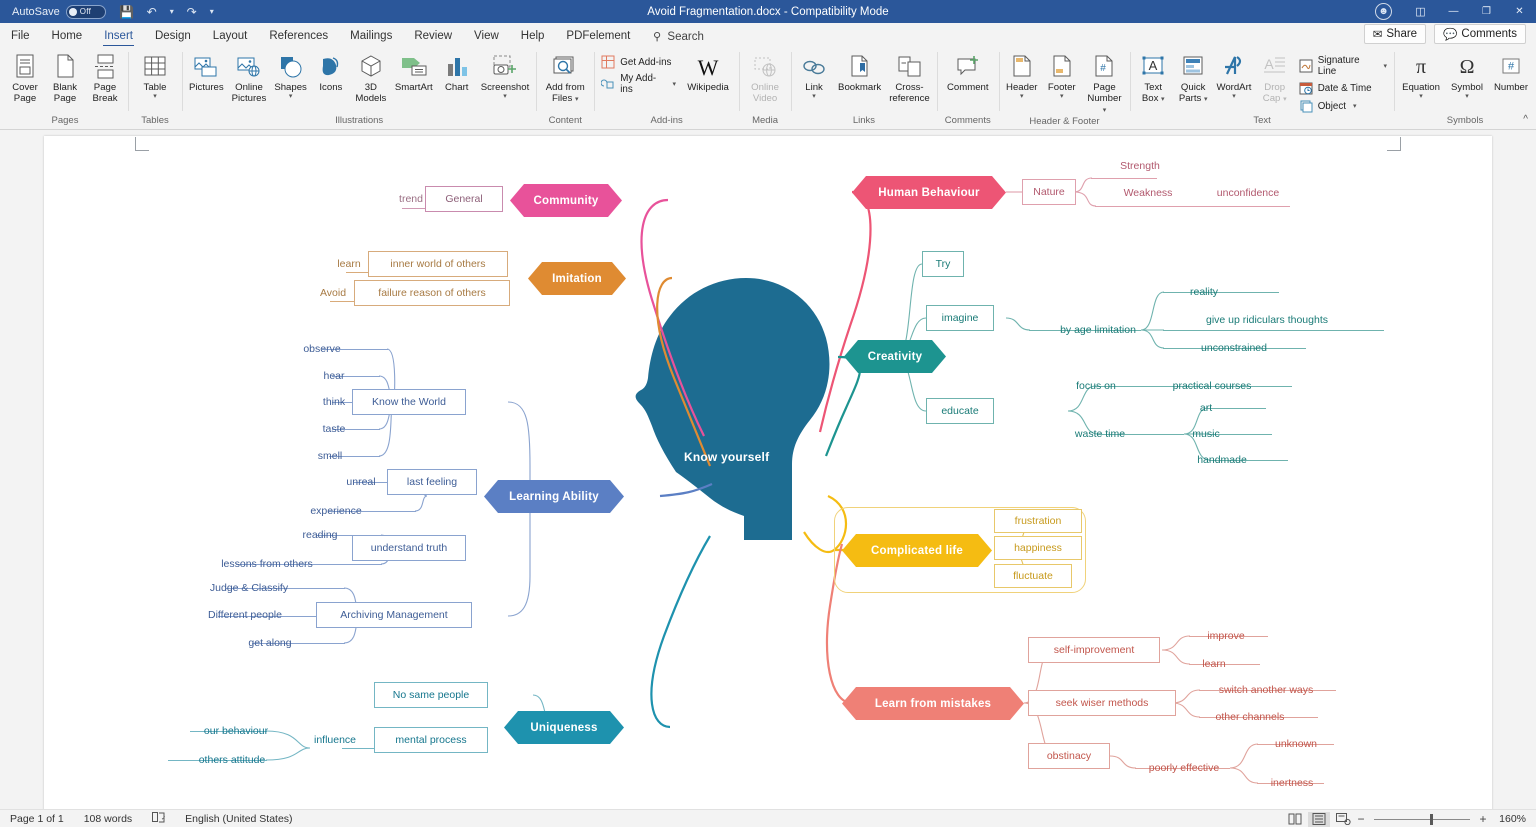 The image size is (1536, 827). Describe the element at coordinates (943, 264) in the screenshot. I see `subtopic-try: Try` at that location.